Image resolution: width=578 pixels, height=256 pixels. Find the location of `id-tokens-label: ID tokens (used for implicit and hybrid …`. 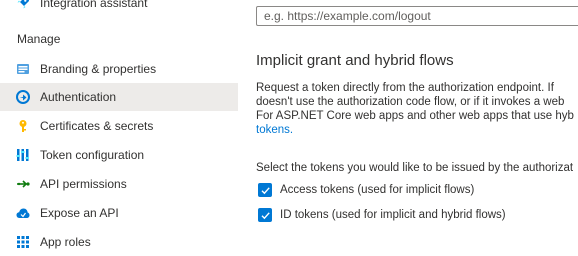

id-tokens-label: ID tokens (used for implicit and hybrid … is located at coordinates (393, 215).